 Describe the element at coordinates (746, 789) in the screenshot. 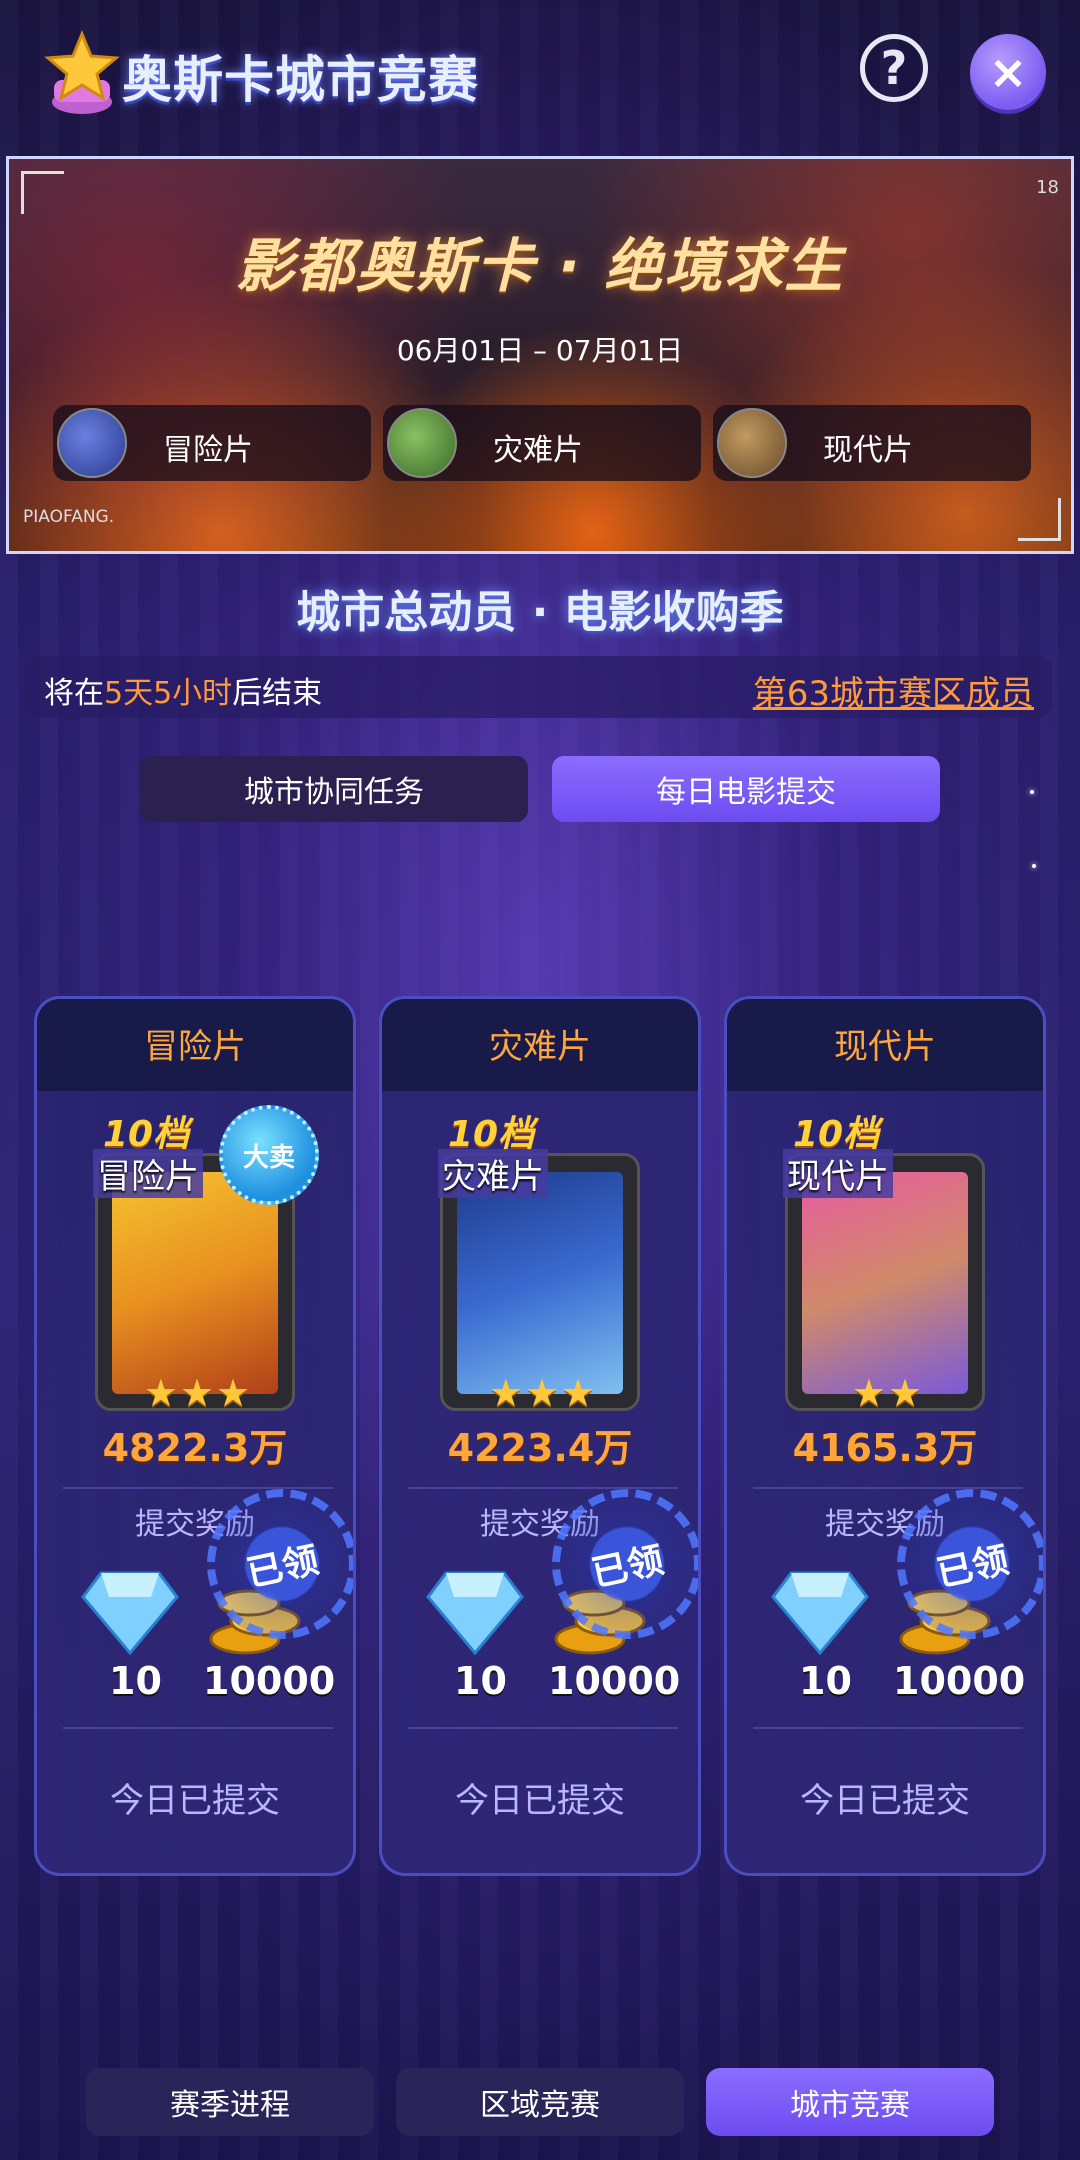

I see `tab-daily-submit: 每日电影提交` at that location.